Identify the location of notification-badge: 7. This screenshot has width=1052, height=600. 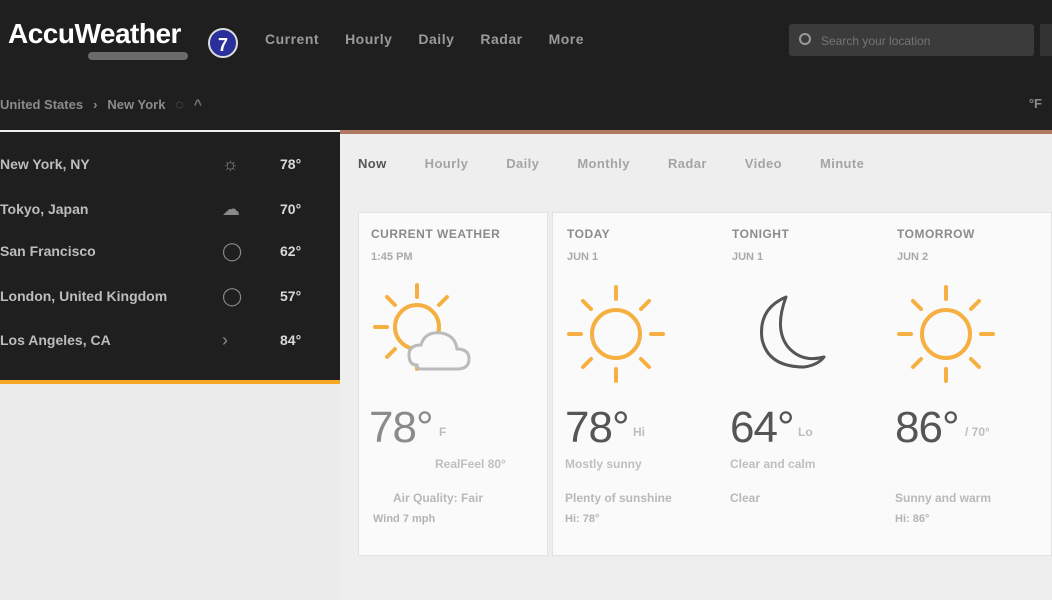
(223, 43).